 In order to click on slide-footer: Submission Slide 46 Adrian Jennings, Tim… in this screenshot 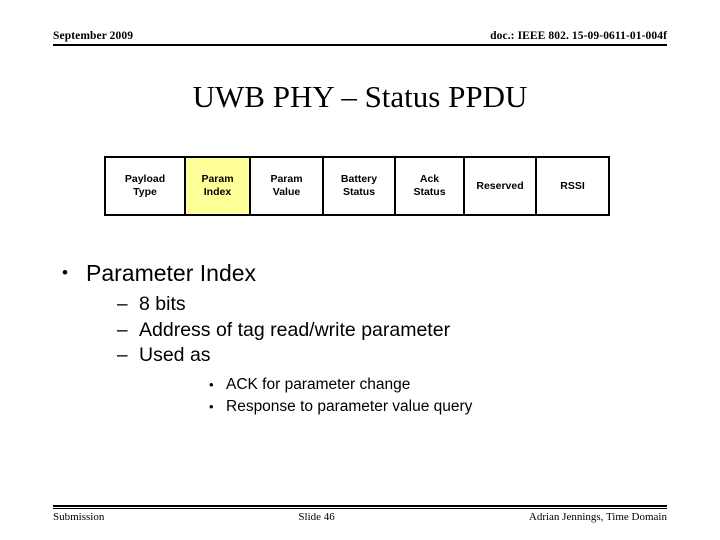, I will do `click(360, 514)`.